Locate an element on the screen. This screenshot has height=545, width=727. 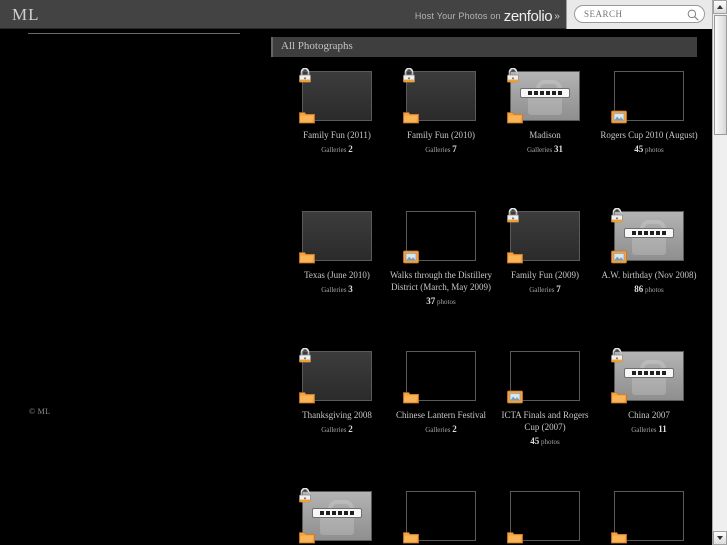
gallery-item-count-label: Galleries is located at coordinates (438, 150).